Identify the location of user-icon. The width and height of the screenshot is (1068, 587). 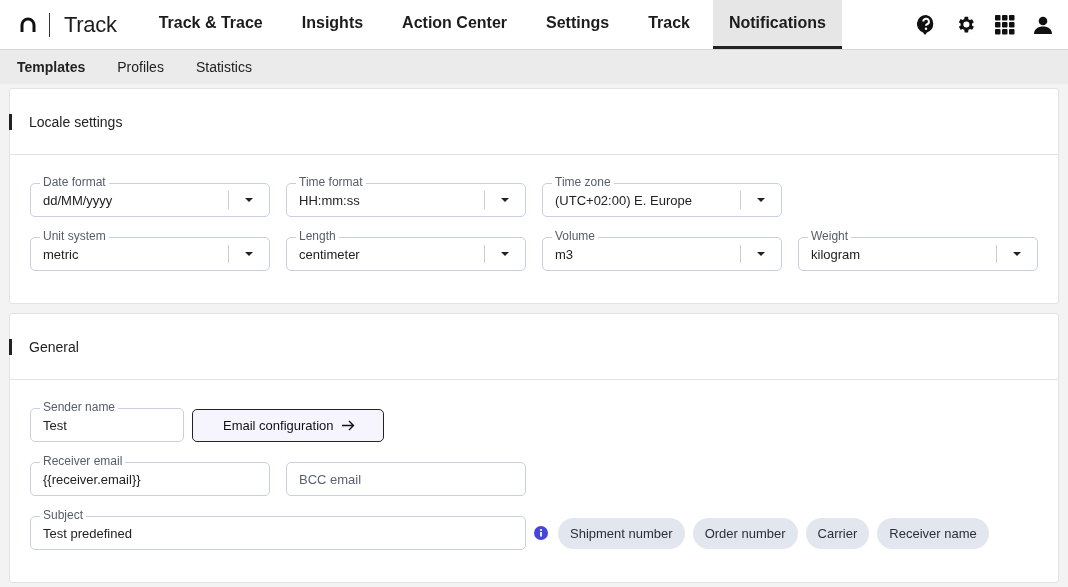
(1043, 24).